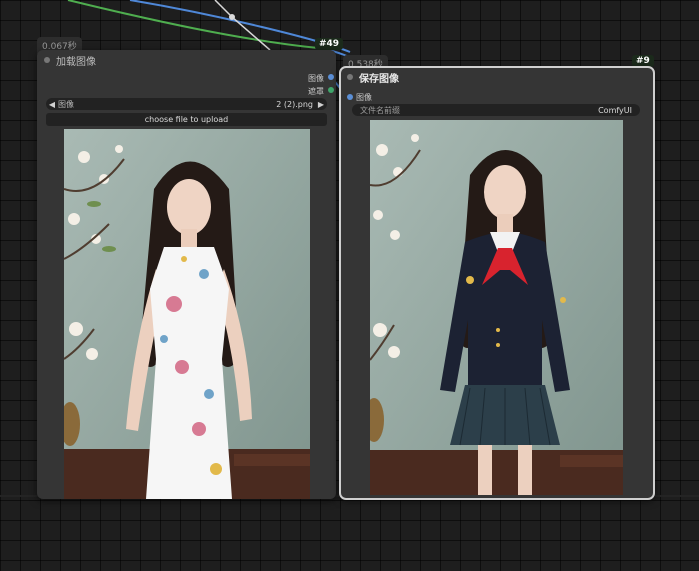 The width and height of the screenshot is (699, 571). Describe the element at coordinates (186, 60) in the screenshot. I see `load-node-title-bar: 加载图像` at that location.